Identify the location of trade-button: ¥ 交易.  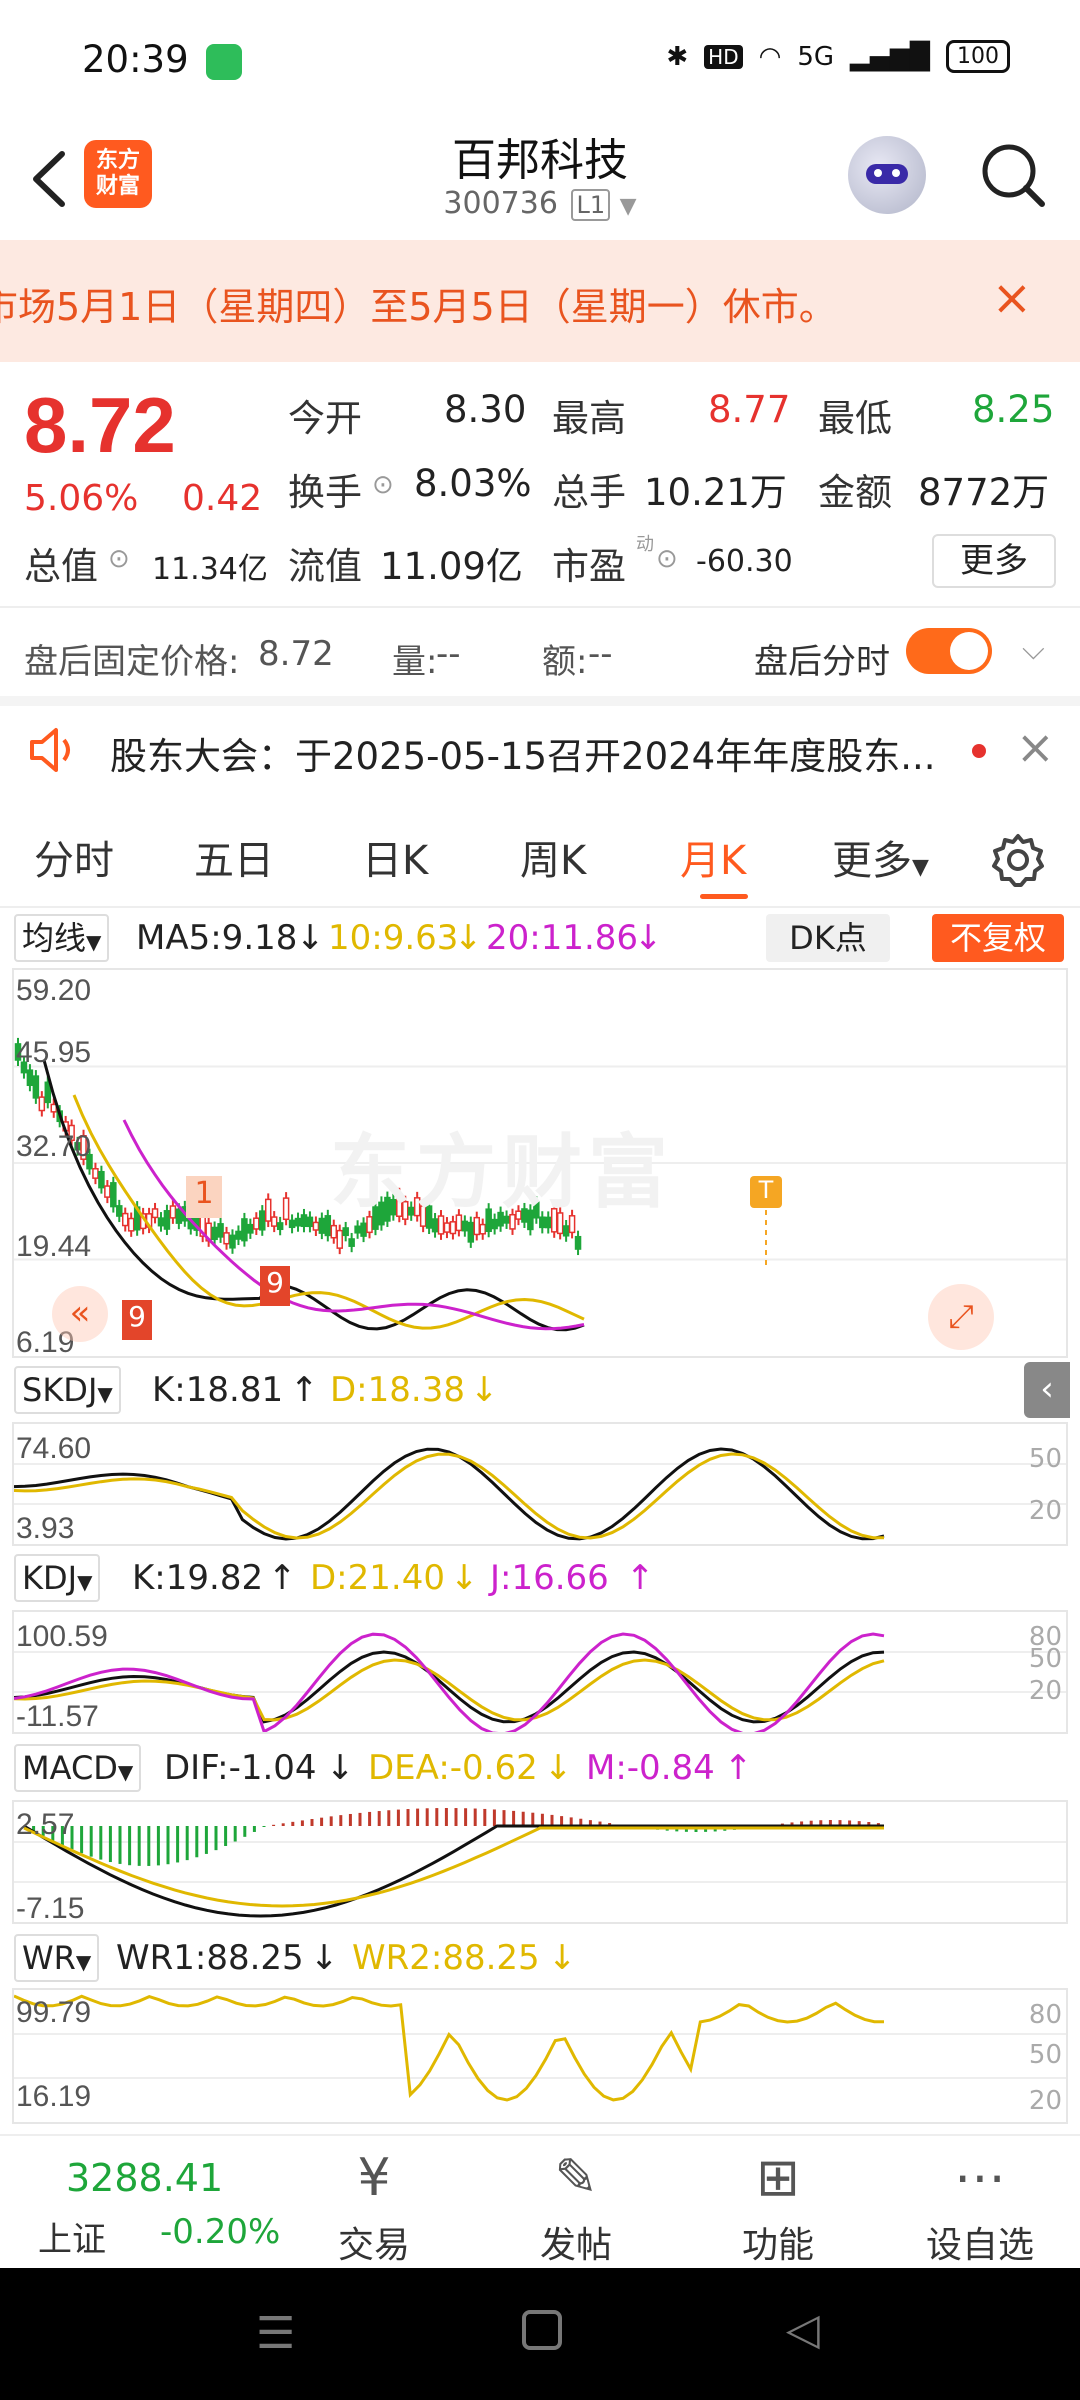
(374, 2207).